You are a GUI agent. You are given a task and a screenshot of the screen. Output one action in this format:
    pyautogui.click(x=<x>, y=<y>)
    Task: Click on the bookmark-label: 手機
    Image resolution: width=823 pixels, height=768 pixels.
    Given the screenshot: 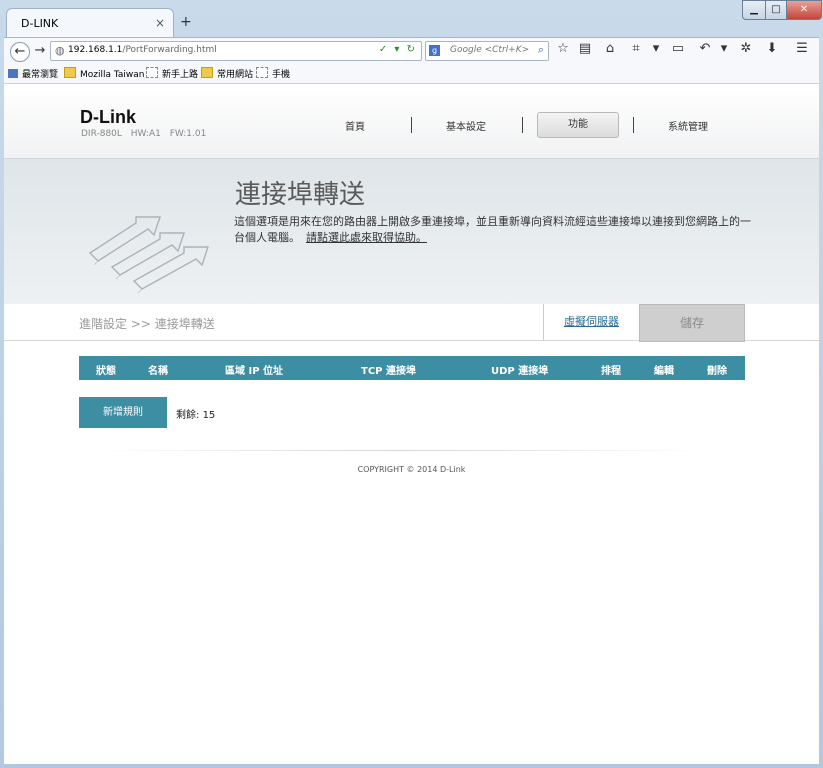 What is the action you would take?
    pyautogui.click(x=281, y=75)
    